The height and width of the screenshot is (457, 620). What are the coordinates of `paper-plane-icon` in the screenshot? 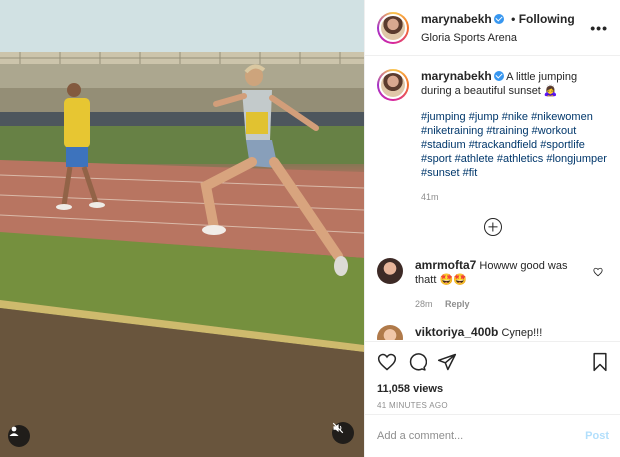 It's located at (447, 362).